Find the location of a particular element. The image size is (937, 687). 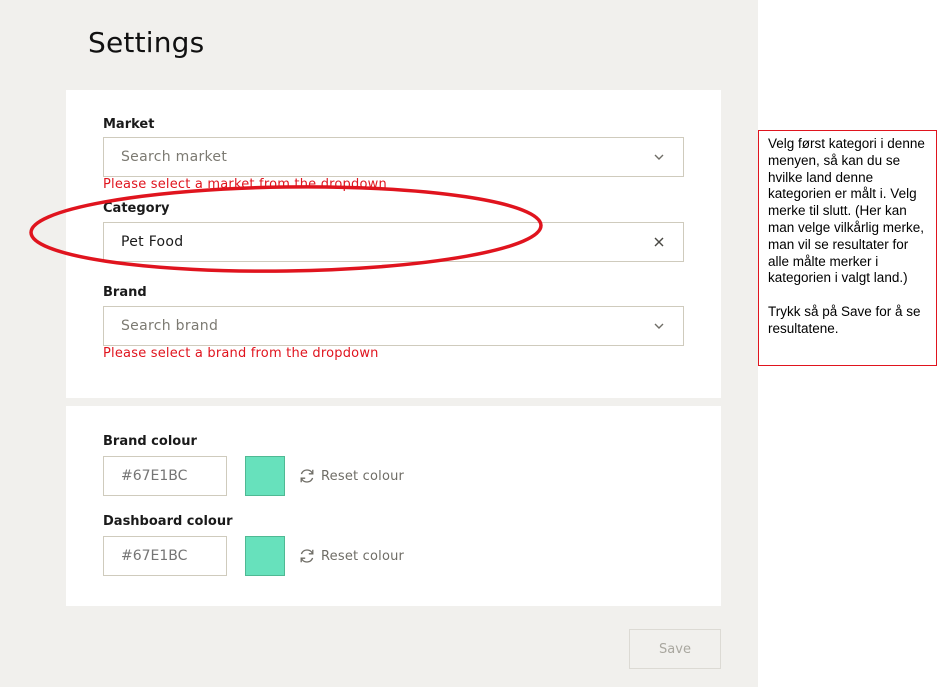

brand-colour-swatch is located at coordinates (265, 476).